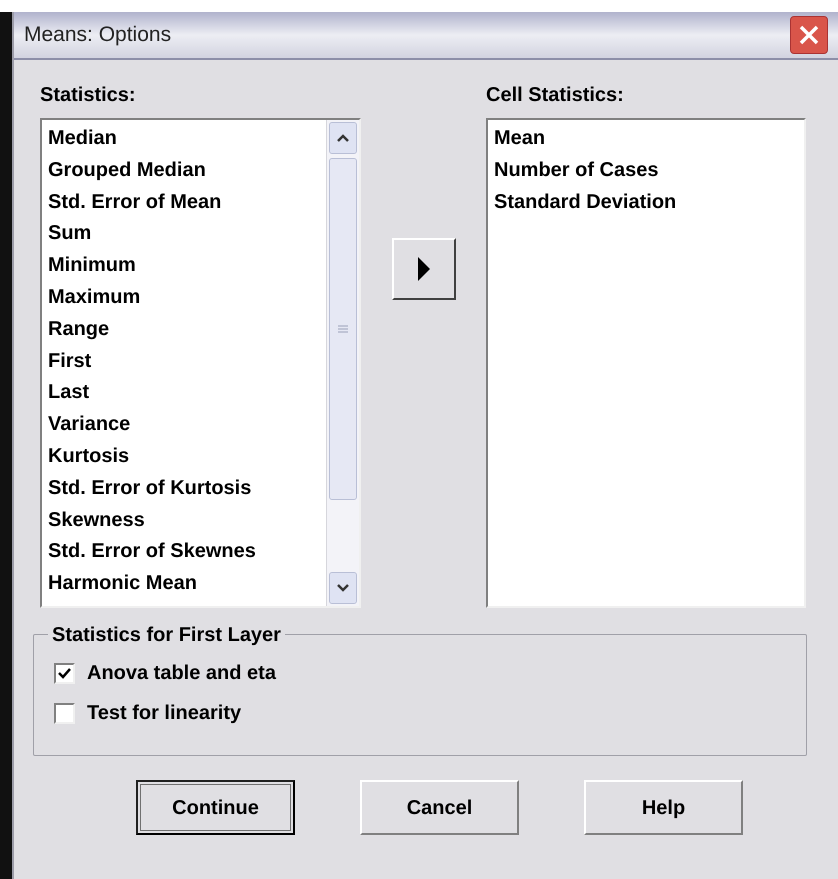 The width and height of the screenshot is (838, 879). What do you see at coordinates (649, 170) in the screenshot?
I see `list-item: Number of Cases` at bounding box center [649, 170].